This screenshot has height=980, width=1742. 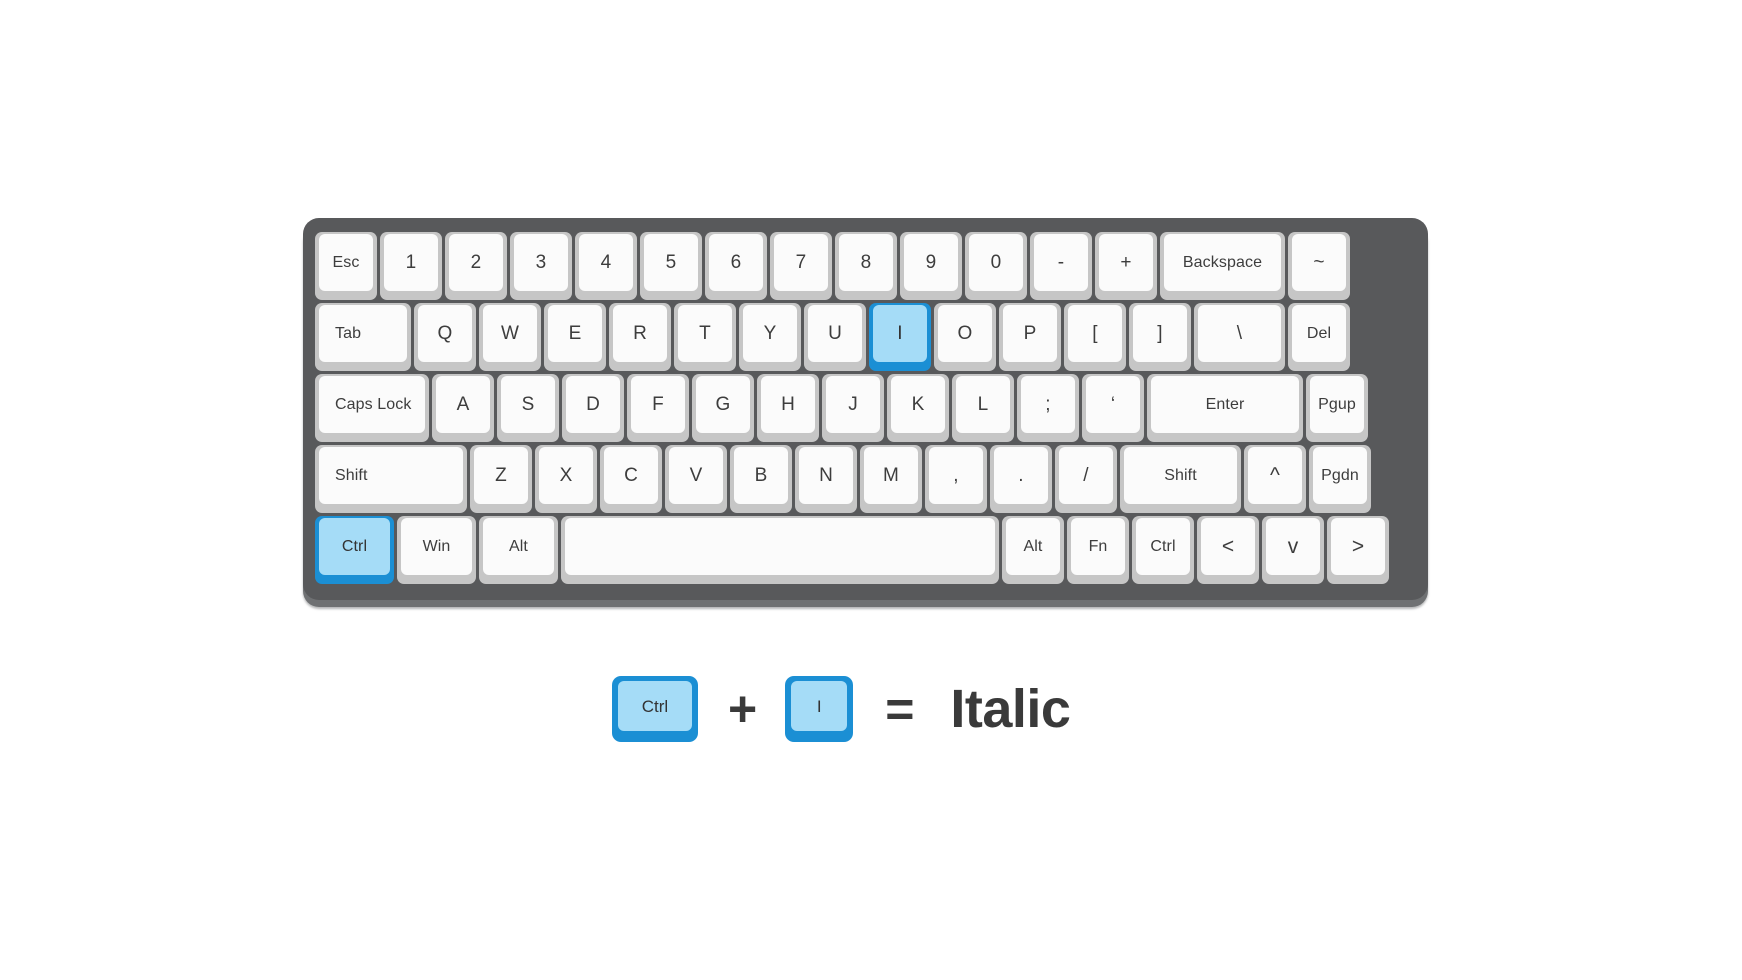 I want to click on legend-key-i: I, so click(x=819, y=709).